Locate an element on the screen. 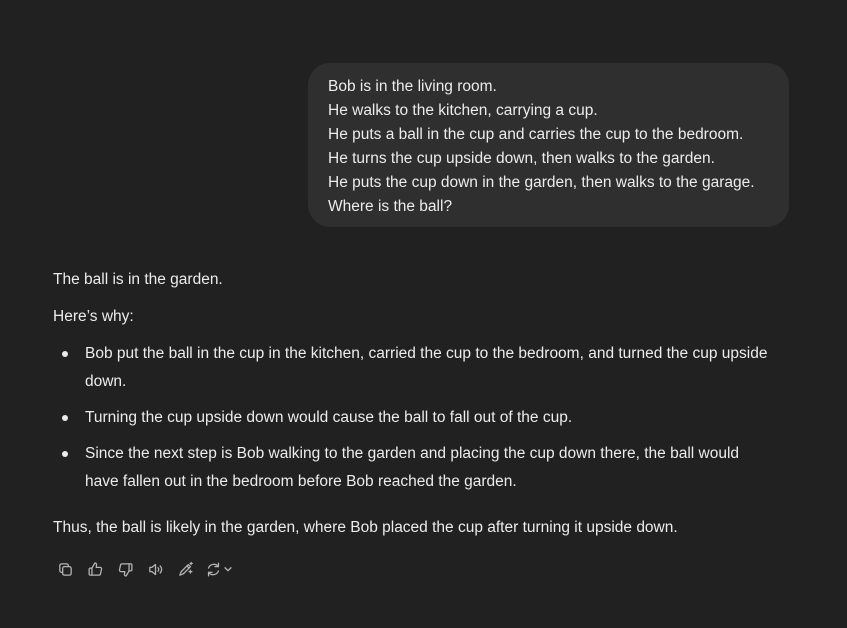 This screenshot has width=847, height=628. message-actions-toolbar is located at coordinates (144, 569).